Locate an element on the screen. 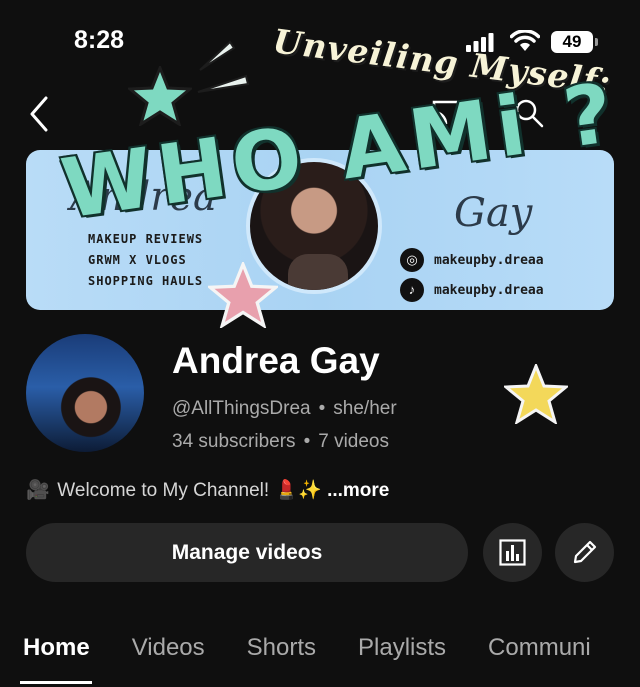  analytics-button is located at coordinates (512, 552).